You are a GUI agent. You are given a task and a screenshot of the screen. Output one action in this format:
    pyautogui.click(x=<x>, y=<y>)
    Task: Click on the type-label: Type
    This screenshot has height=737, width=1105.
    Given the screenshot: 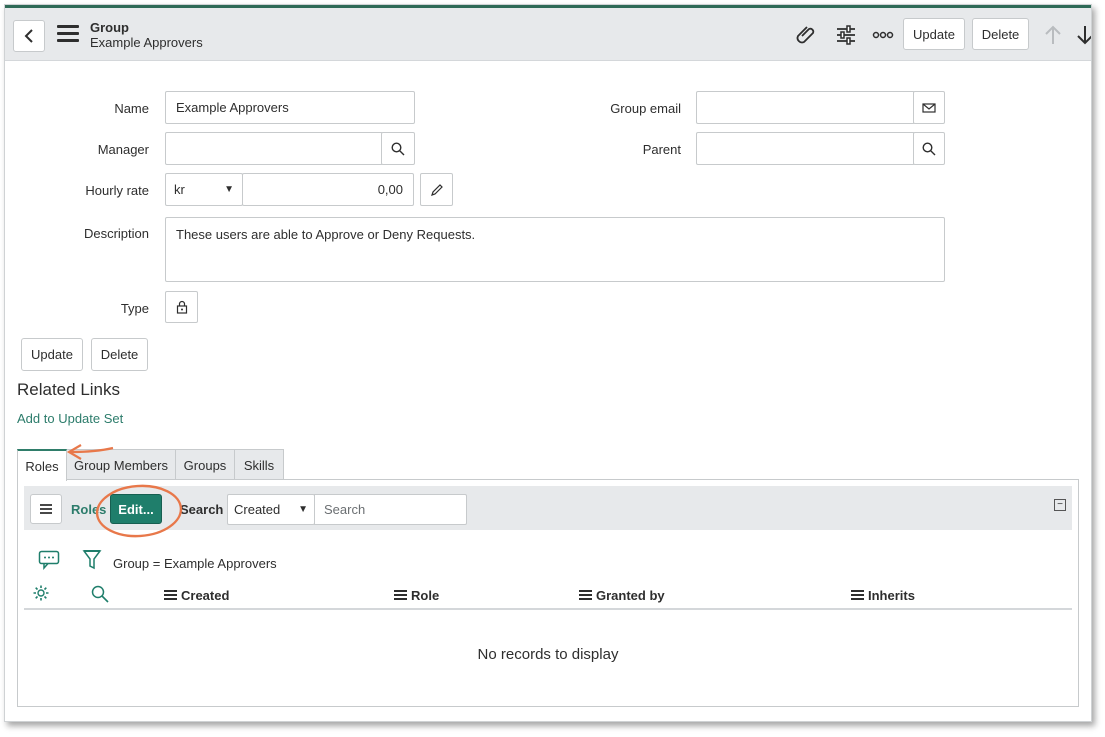 What is the action you would take?
    pyautogui.click(x=134, y=308)
    